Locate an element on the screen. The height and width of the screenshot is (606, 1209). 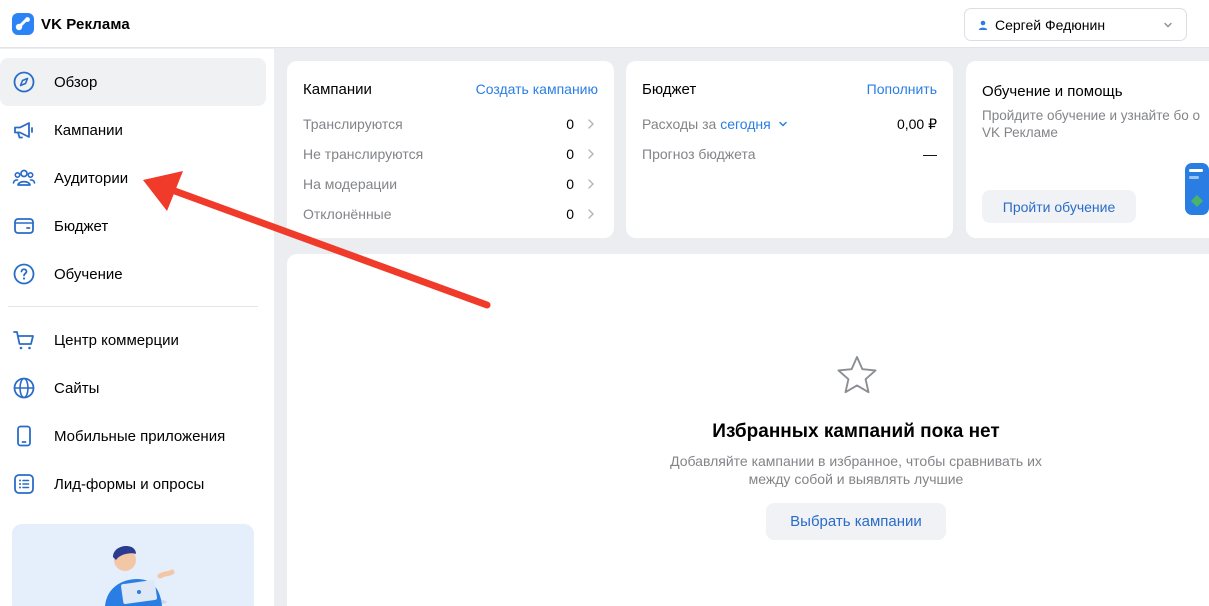
sidebar-item-label: Лид-формы и опросы is located at coordinates (129, 484).